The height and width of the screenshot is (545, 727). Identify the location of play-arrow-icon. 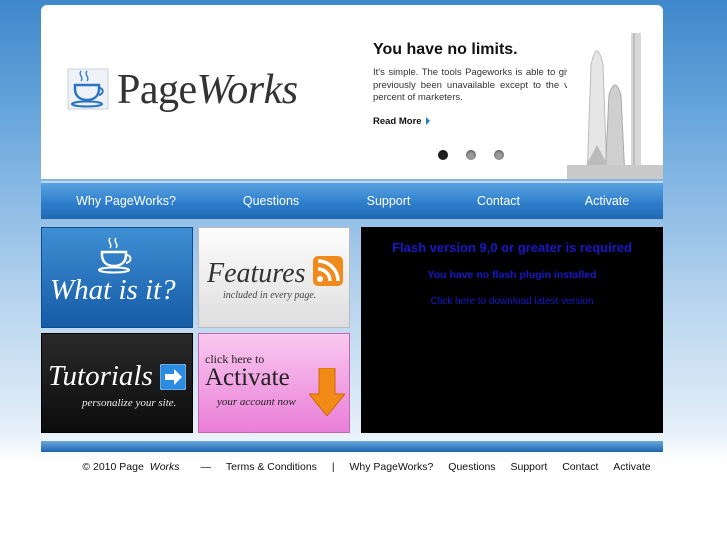
(173, 377).